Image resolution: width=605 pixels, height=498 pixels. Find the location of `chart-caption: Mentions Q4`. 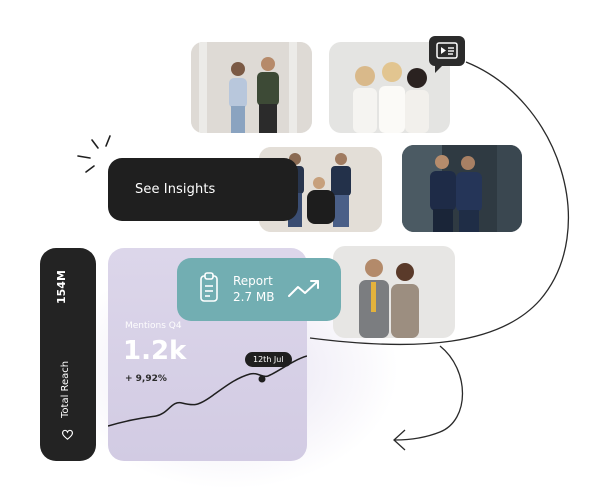

chart-caption: Mentions Q4 is located at coordinates (153, 326).